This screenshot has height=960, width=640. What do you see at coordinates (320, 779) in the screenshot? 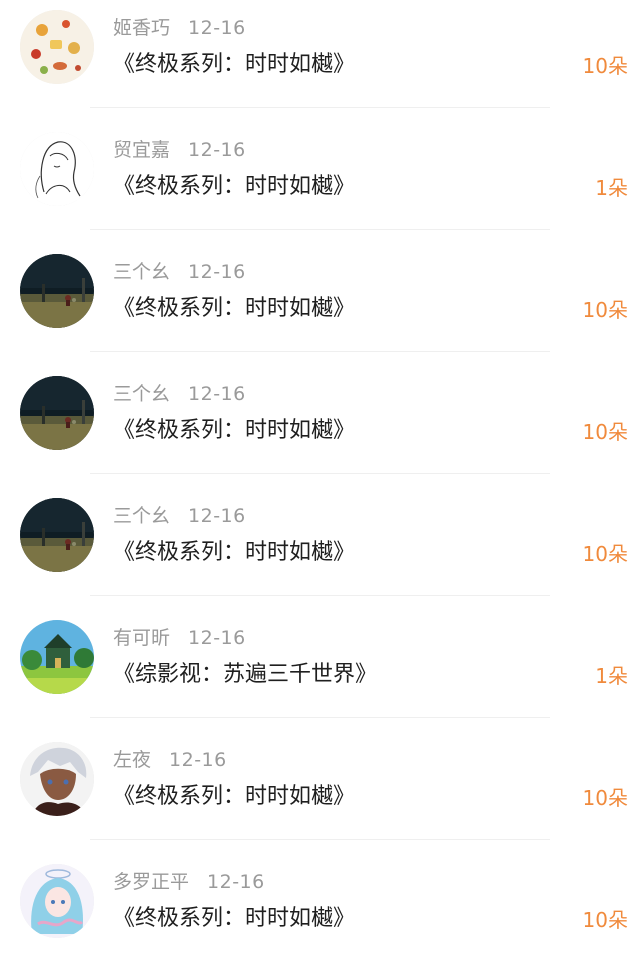
I see `list-item: 左夜 12-16 《终极系列：时时如樾》 10朵` at bounding box center [320, 779].